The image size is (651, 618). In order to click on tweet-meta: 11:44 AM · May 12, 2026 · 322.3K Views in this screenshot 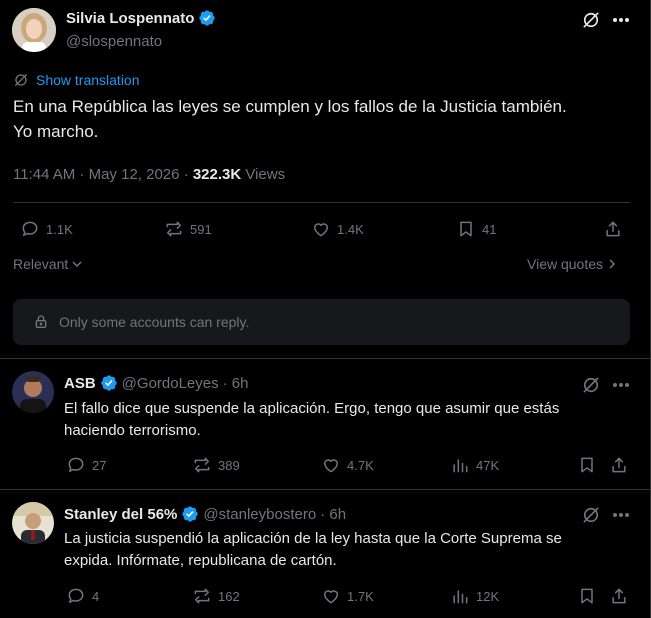, I will do `click(149, 174)`.